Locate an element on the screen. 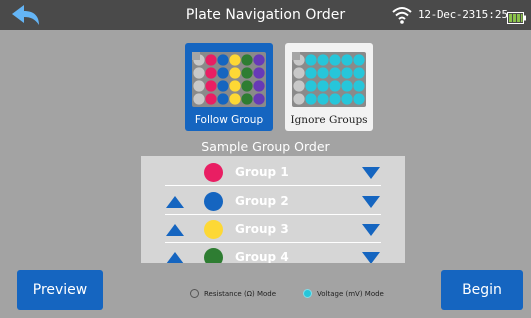 The image size is (531, 318). ignore-groups-option: Ignore Groups is located at coordinates (329, 87).